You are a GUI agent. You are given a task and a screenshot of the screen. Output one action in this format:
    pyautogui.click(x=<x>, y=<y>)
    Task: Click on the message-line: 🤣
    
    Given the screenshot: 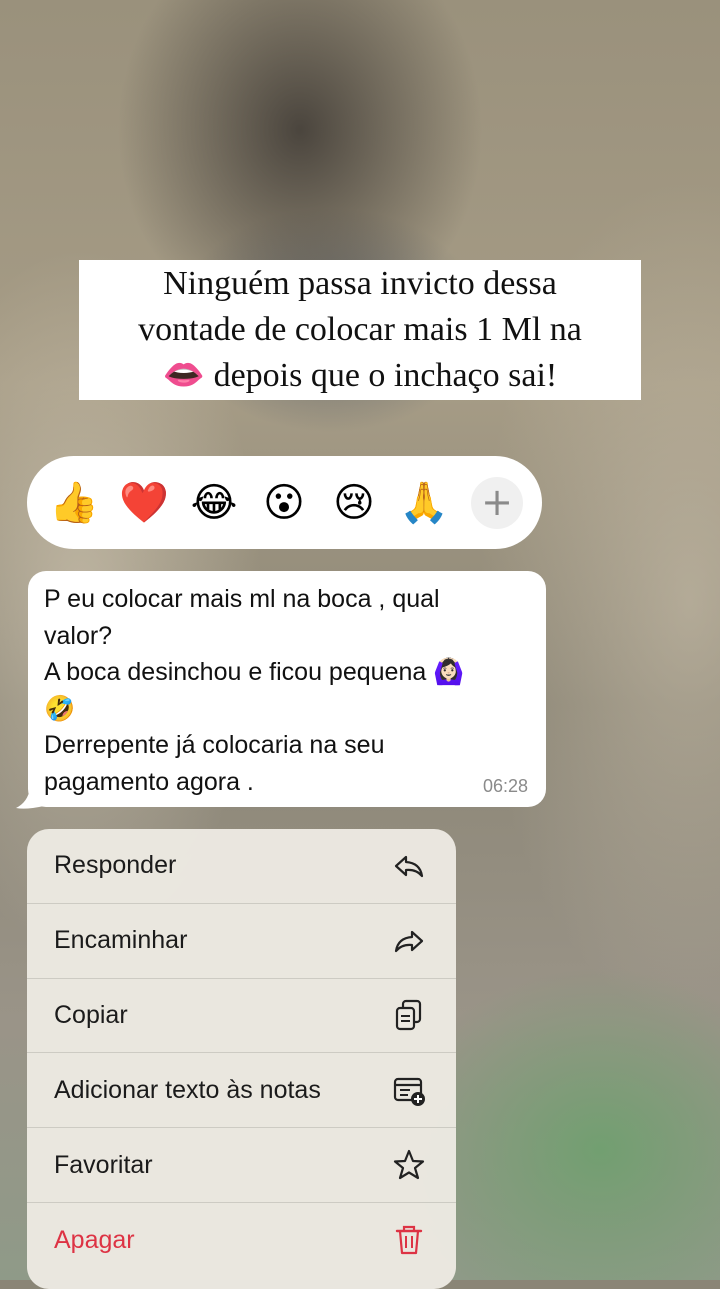 What is the action you would take?
    pyautogui.click(x=60, y=708)
    